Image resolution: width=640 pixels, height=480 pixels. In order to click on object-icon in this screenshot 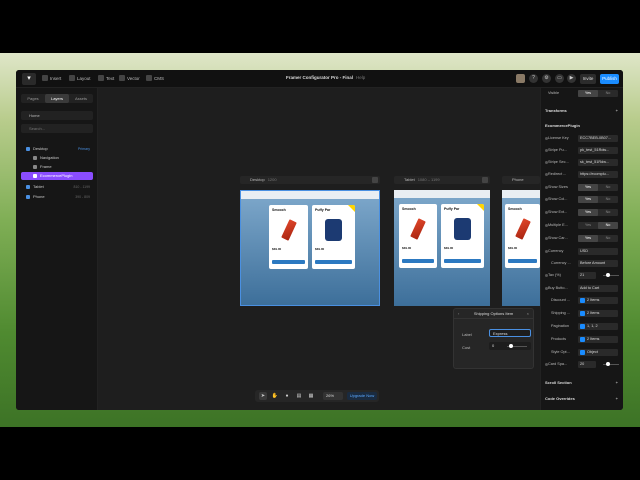, I will do `click(582, 326)`.